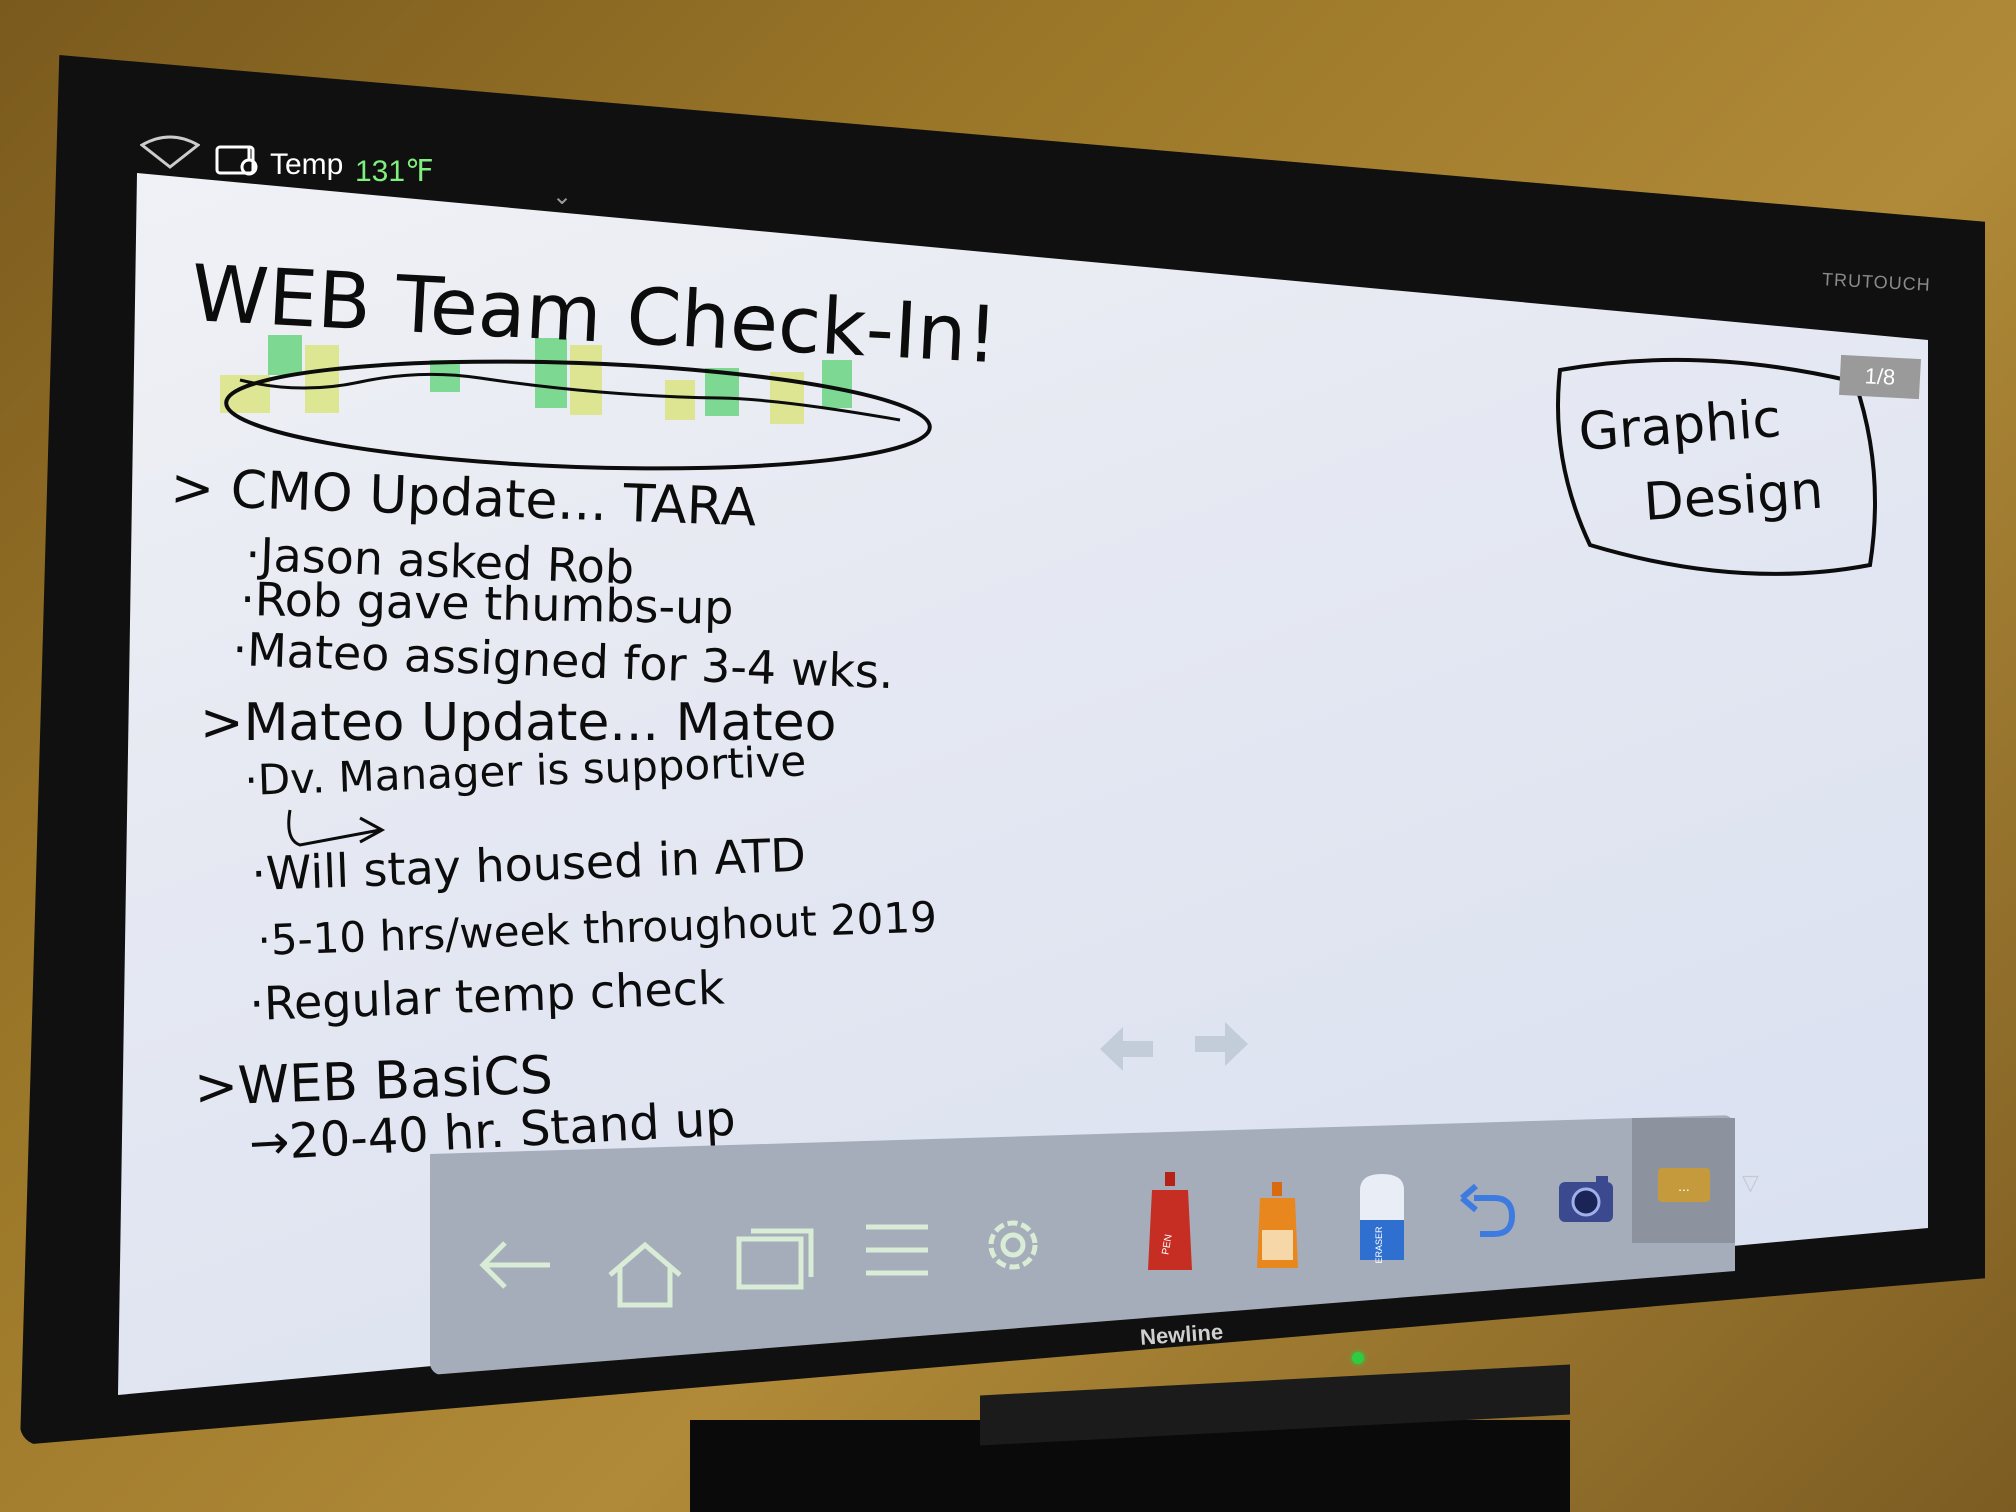 The width and height of the screenshot is (2016, 1512). I want to click on arrow-scribble, so click(336, 828).